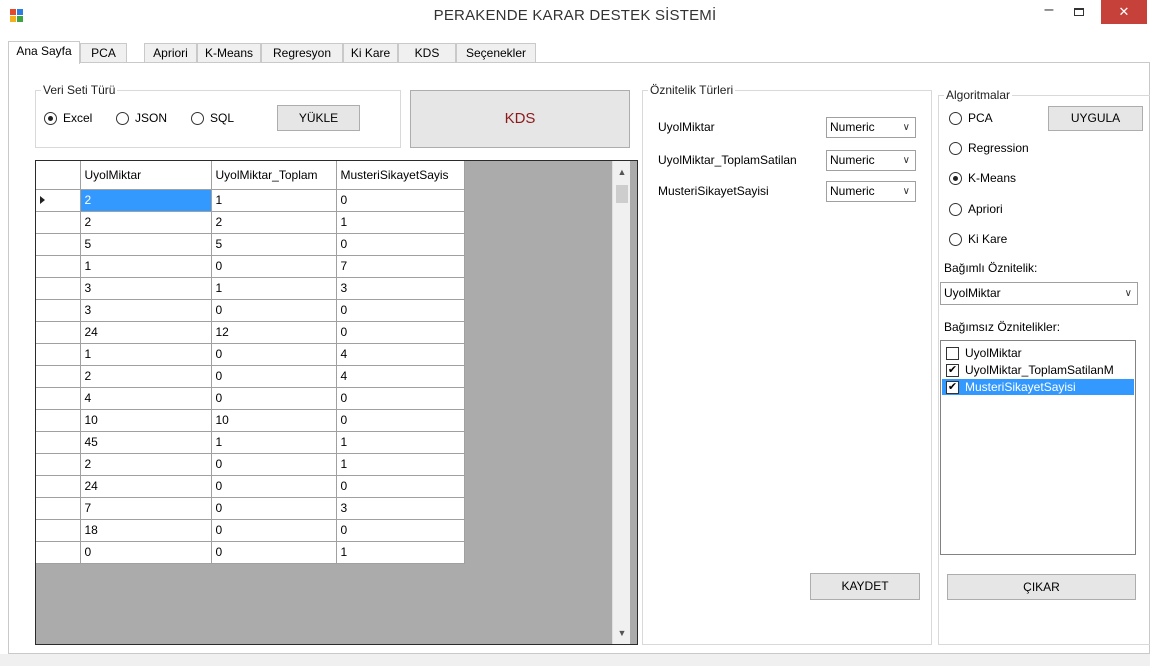 The width and height of the screenshot is (1150, 666). I want to click on dependent-attribute-select: UyolMiktar ∨, so click(1039, 293).